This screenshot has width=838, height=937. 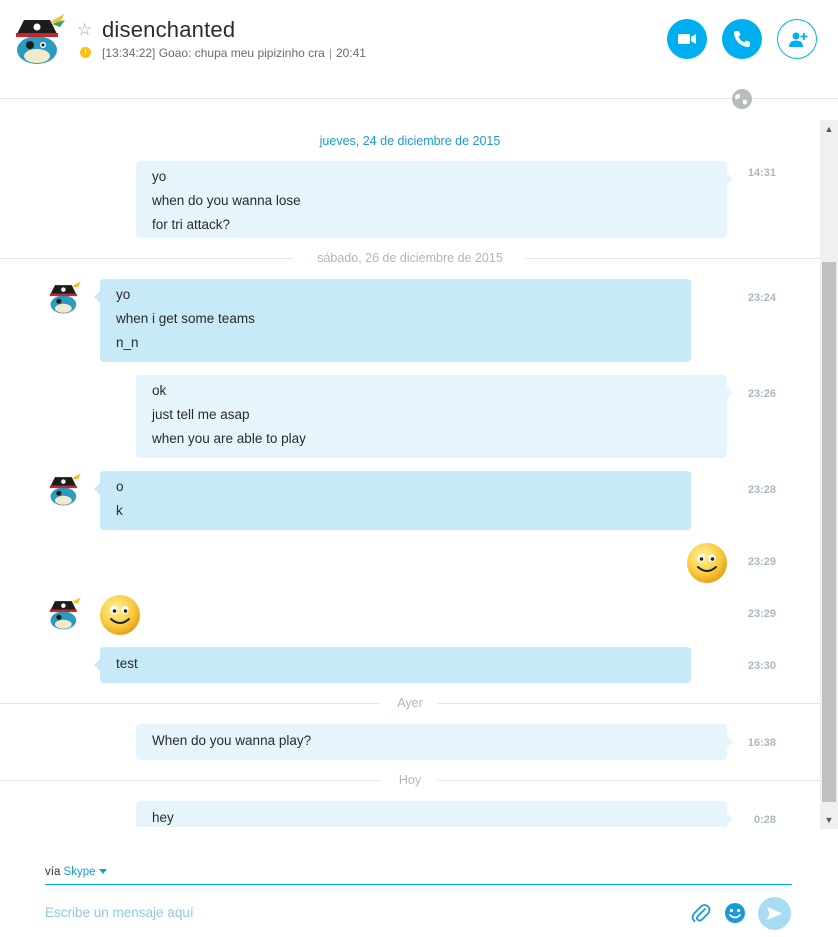 What do you see at coordinates (410, 259) in the screenshot?
I see `date-separator: sábado, 26 de diciembre de 2015` at bounding box center [410, 259].